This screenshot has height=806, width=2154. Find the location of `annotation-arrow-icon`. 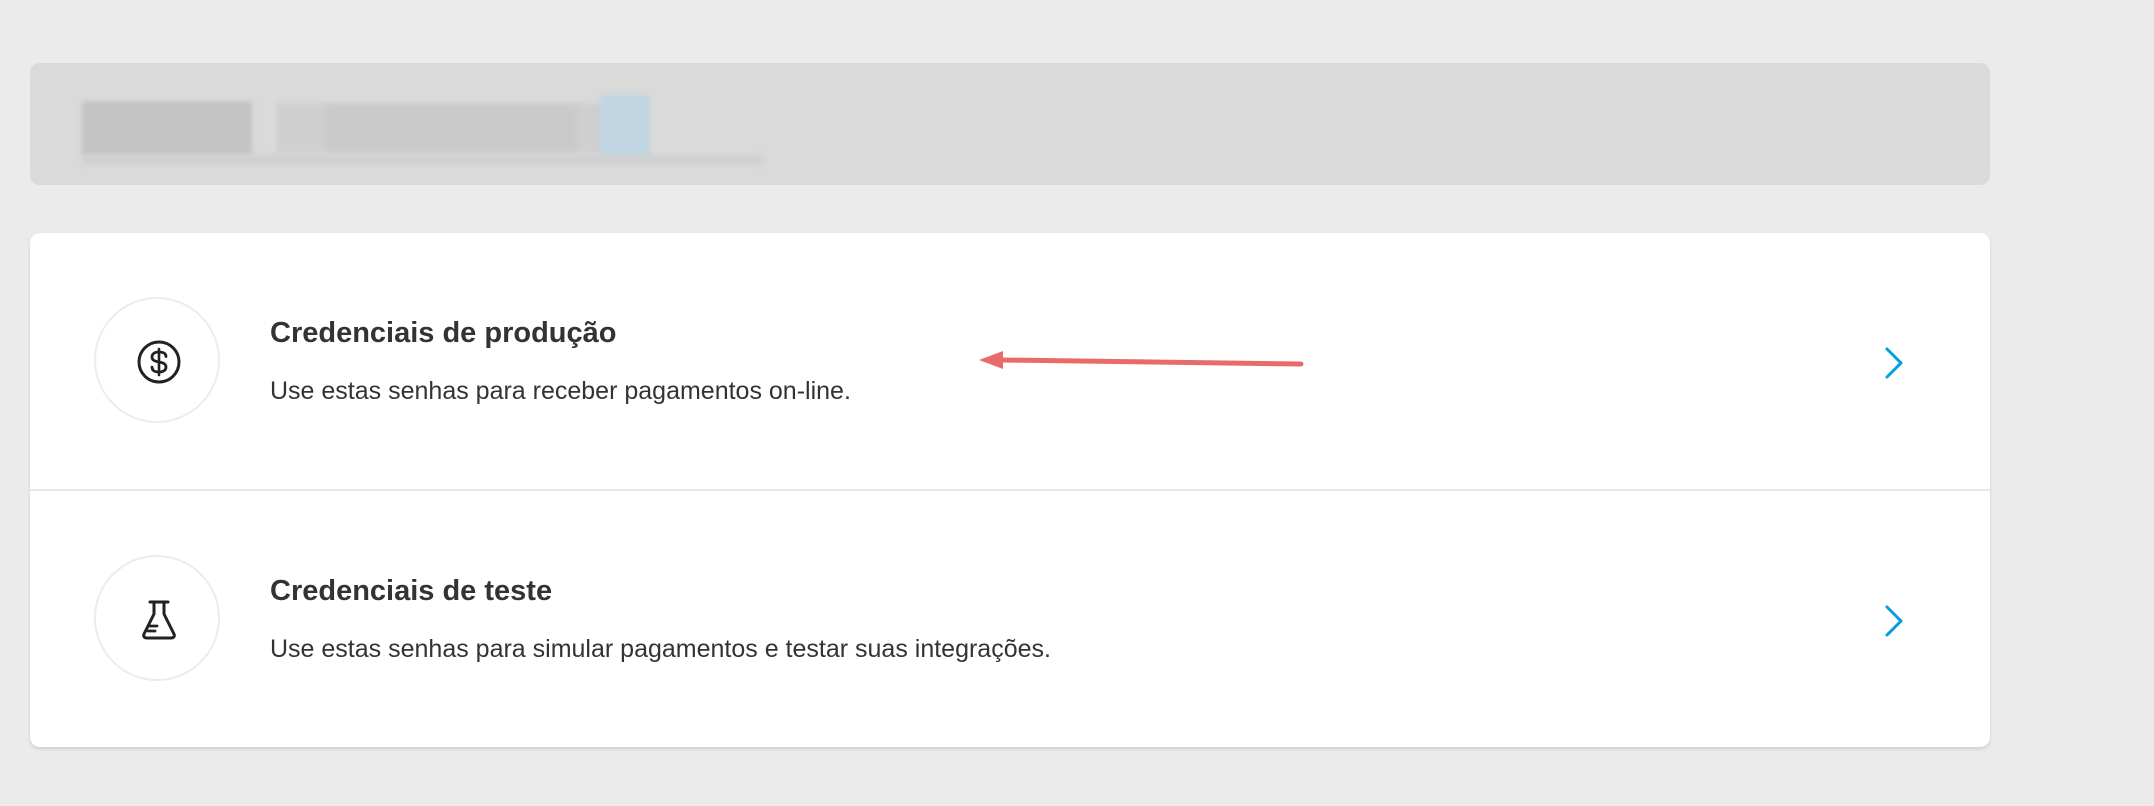

annotation-arrow-icon is located at coordinates (1141, 360).